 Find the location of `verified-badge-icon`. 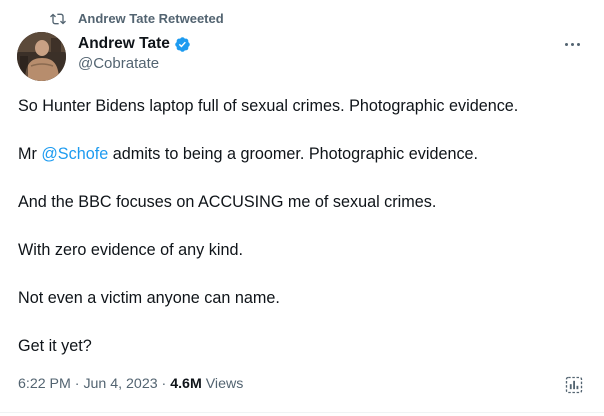

verified-badge-icon is located at coordinates (182, 44).